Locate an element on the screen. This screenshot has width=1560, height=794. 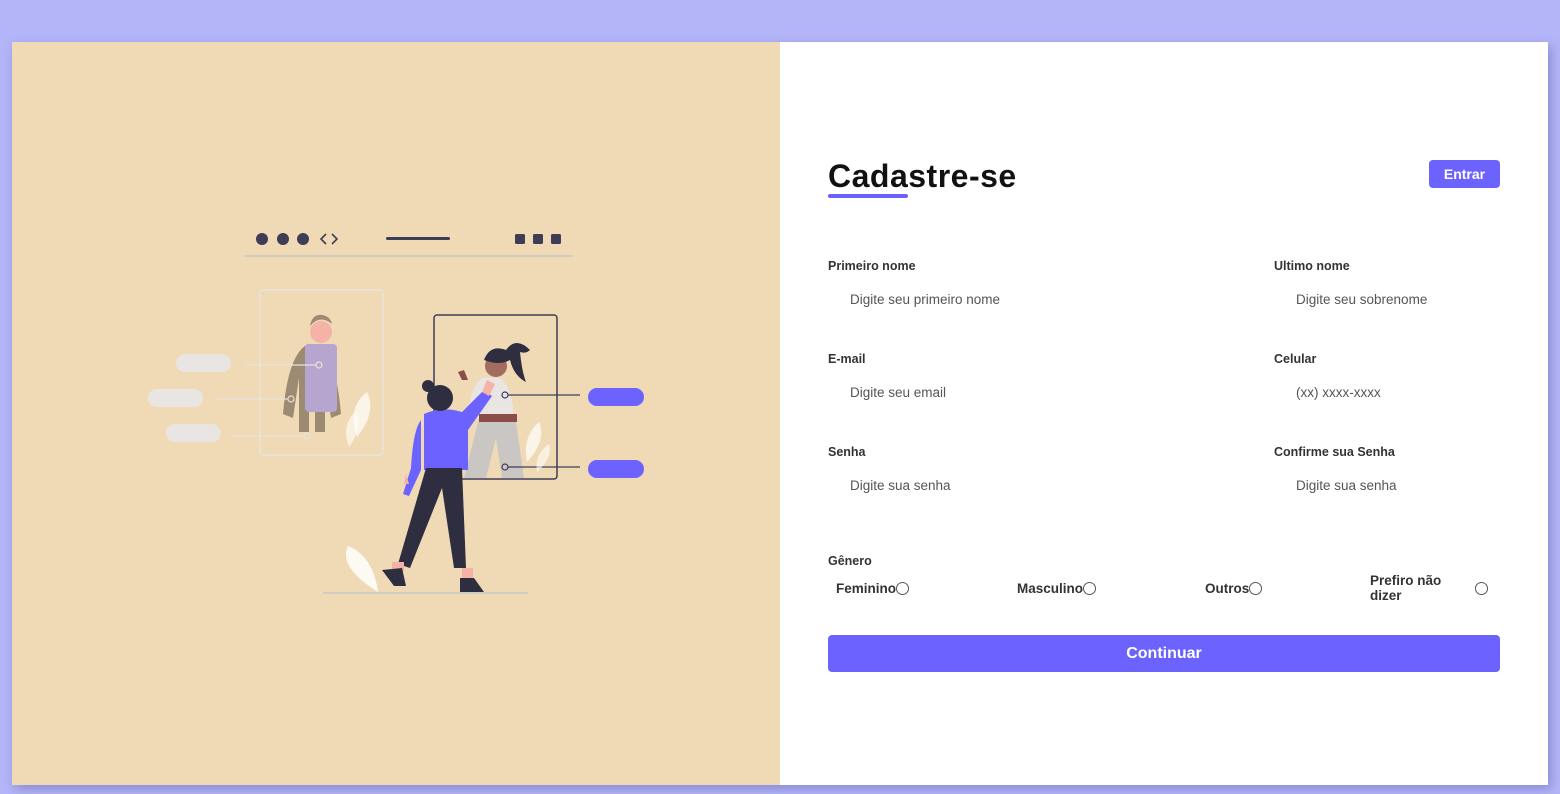
phone-input is located at coordinates (1384, 392).